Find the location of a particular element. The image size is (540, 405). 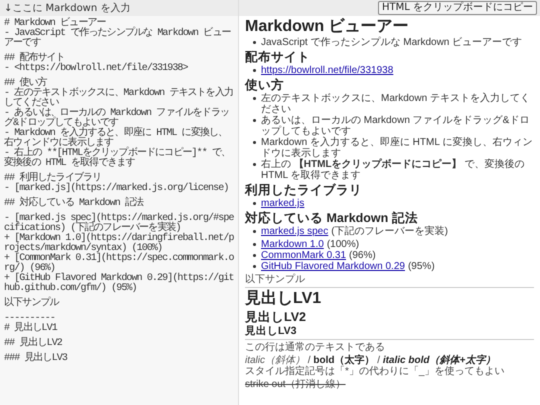

list-item-text: (下記のフレーバーを実装) is located at coordinates (389, 231).